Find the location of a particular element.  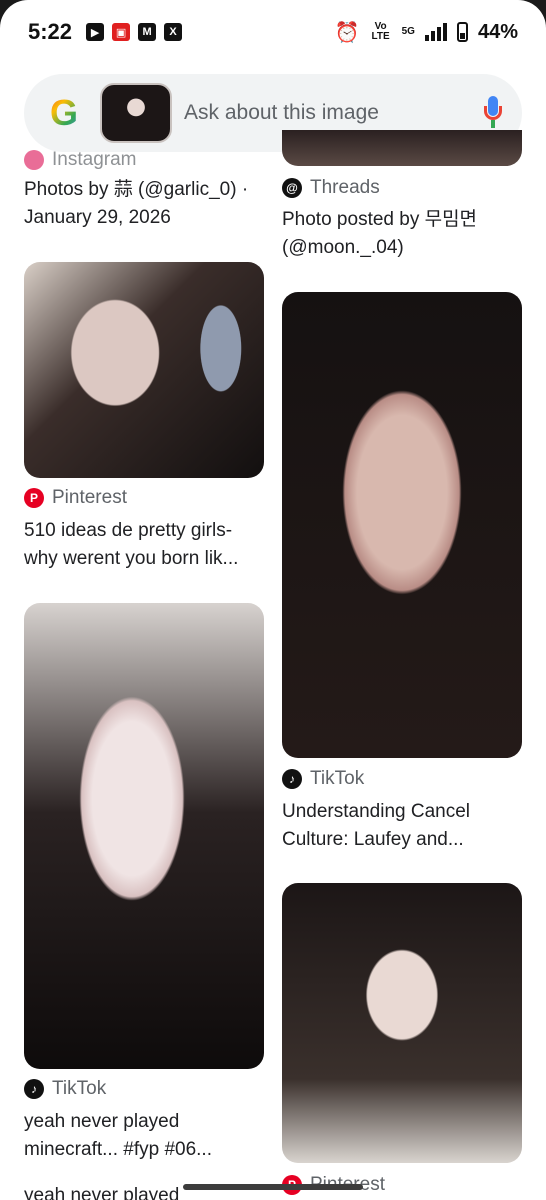

result-title: Photo posted by 무밈면 (@moon._.04) is located at coordinates (404, 234).